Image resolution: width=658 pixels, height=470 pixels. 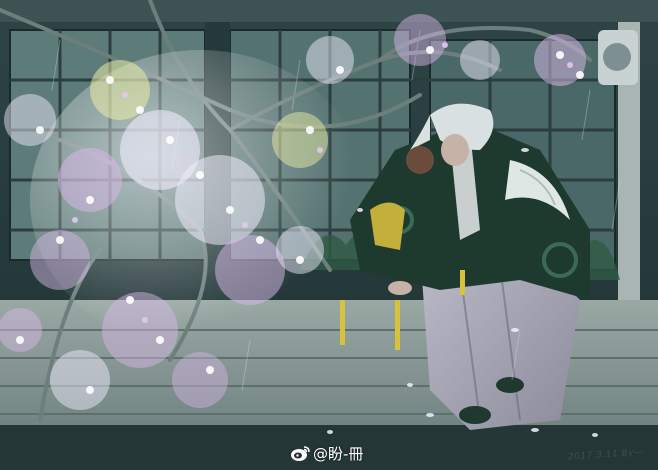 I want to click on weibo-icon, so click(x=300, y=453).